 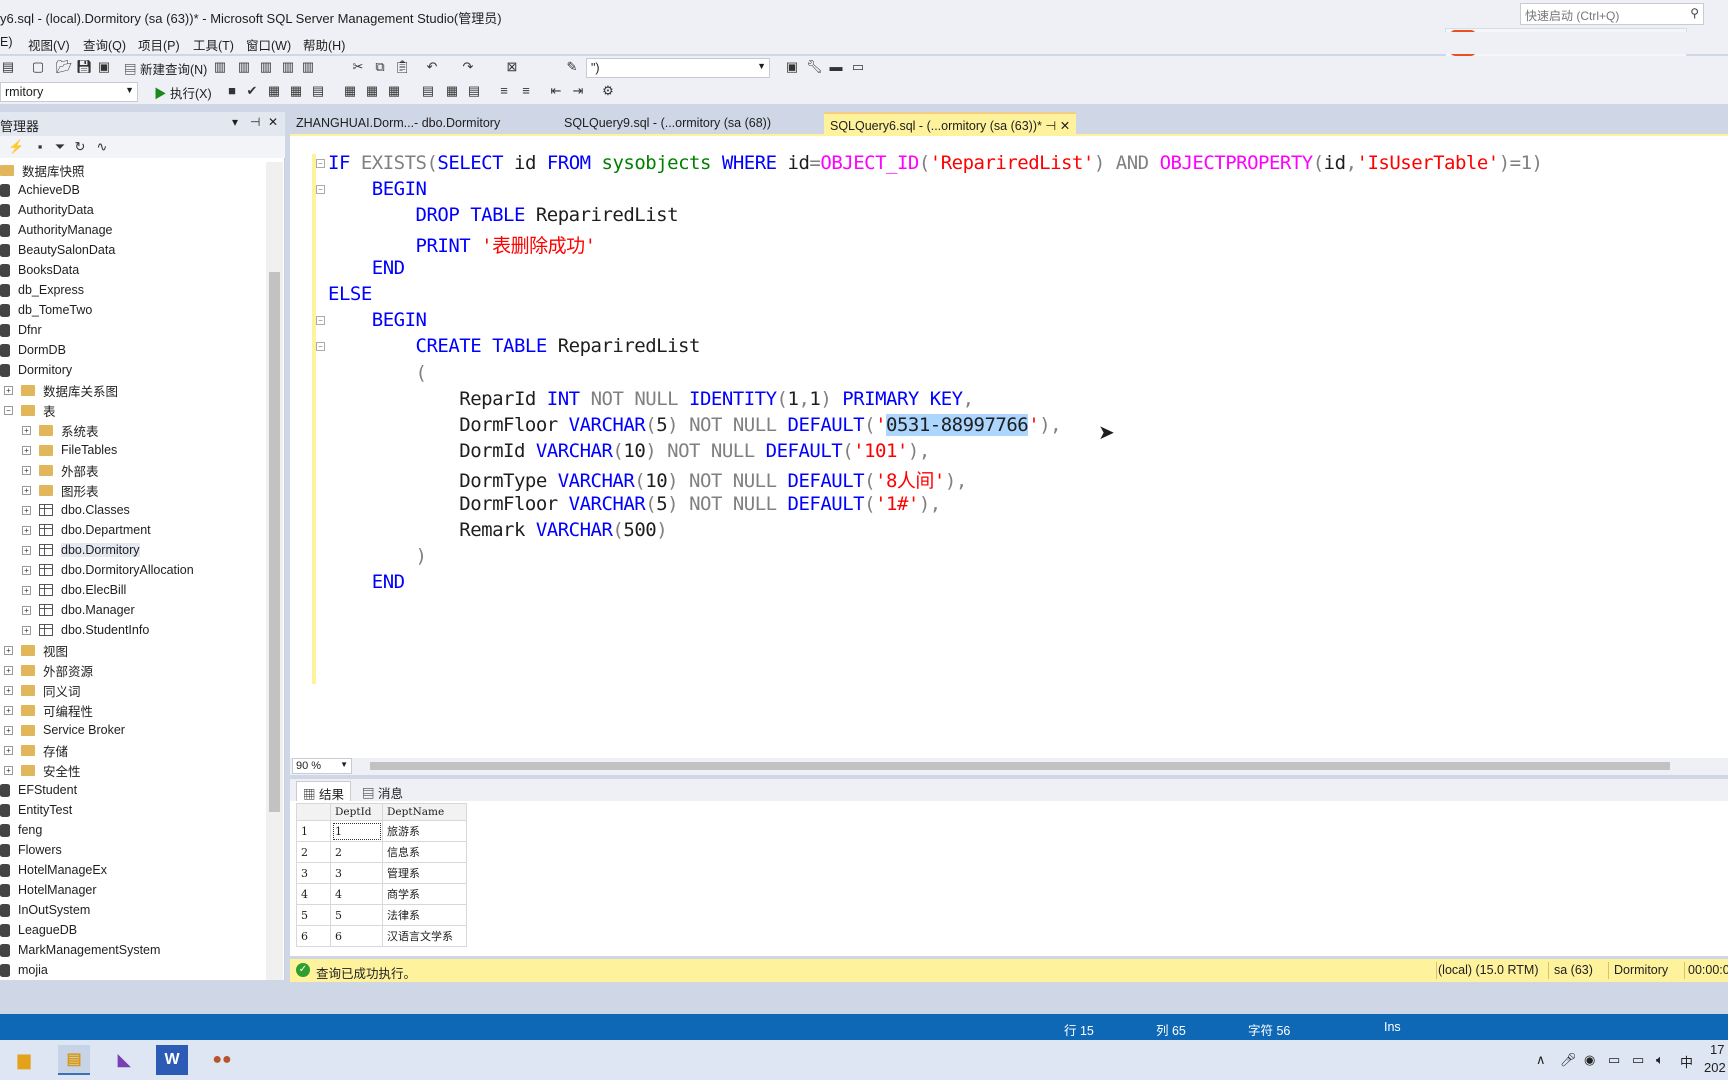 What do you see at coordinates (452, 91) in the screenshot?
I see `results-grid-icon: ▦` at bounding box center [452, 91].